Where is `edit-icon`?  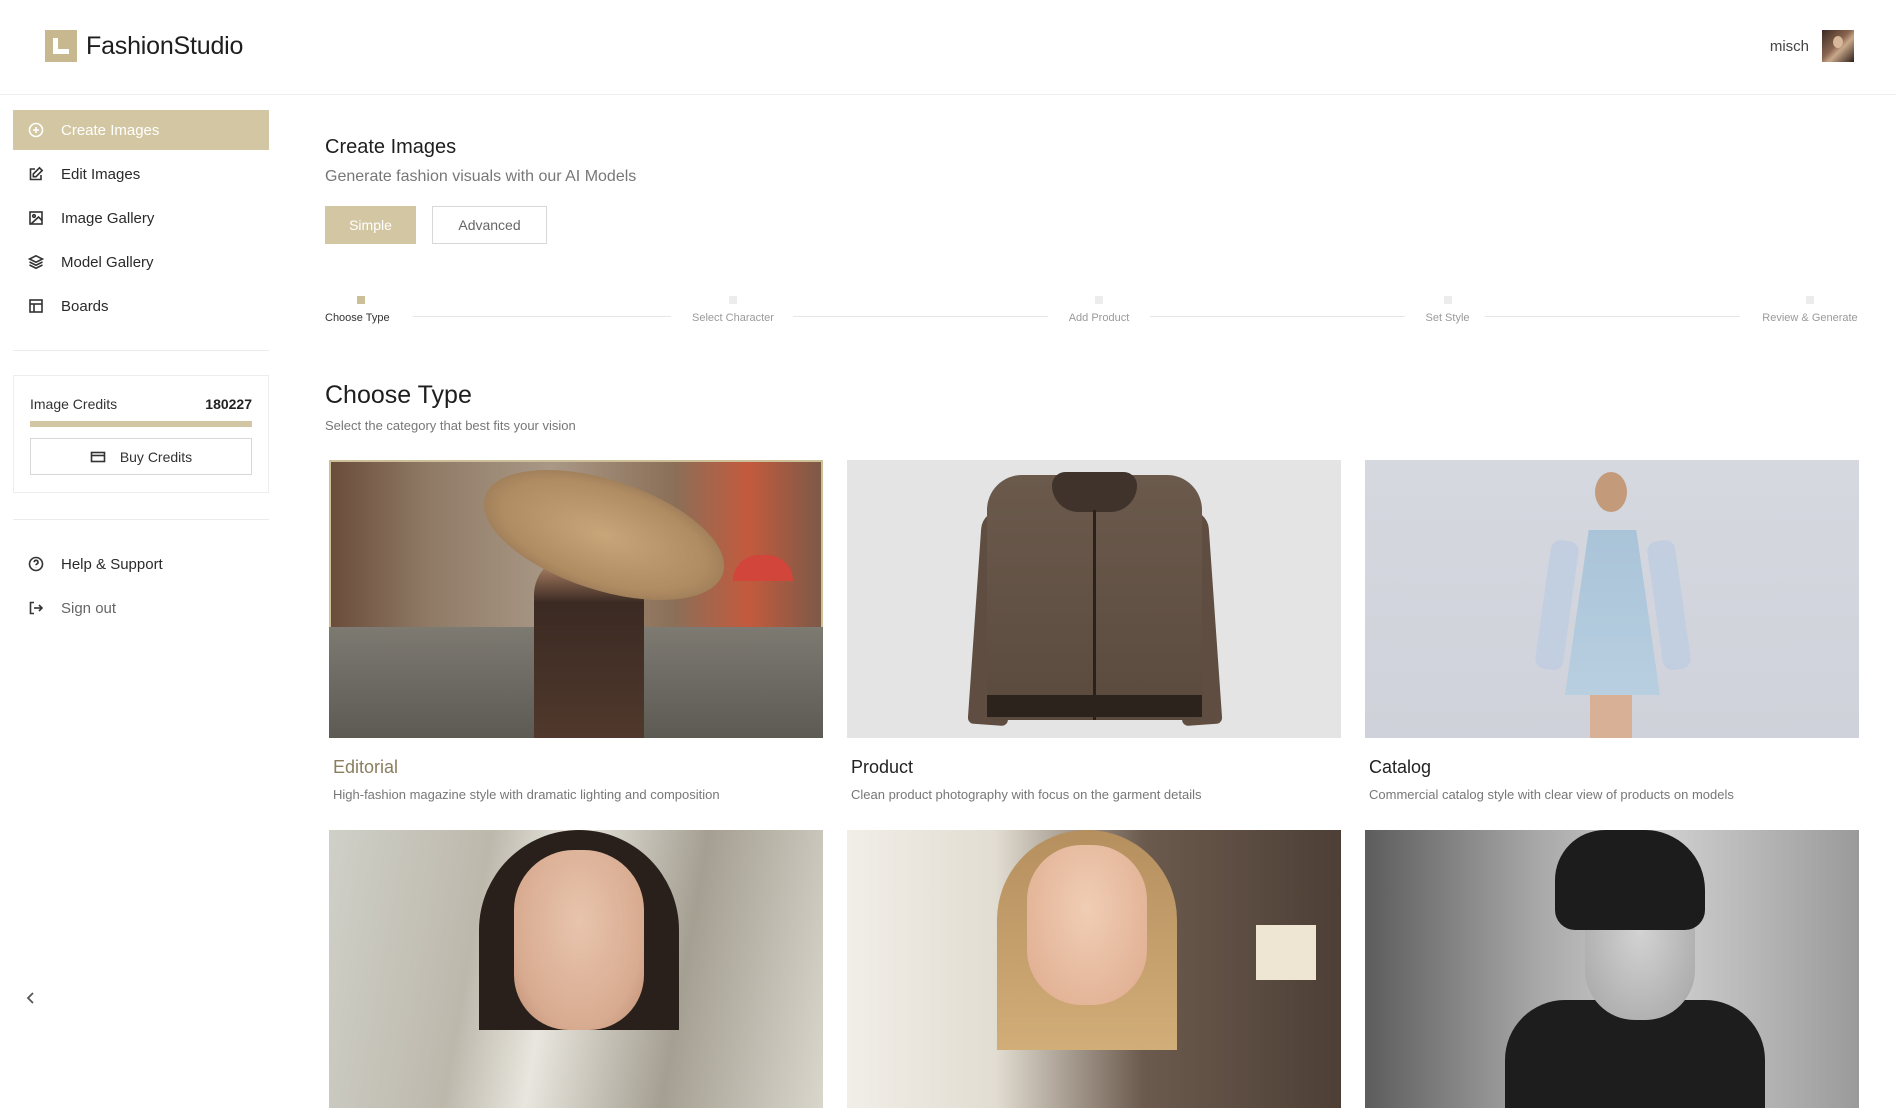
edit-icon is located at coordinates (36, 174).